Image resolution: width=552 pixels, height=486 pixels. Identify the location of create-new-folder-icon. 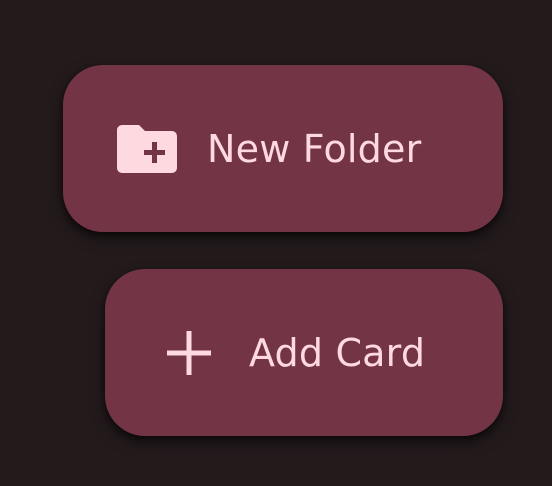
(147, 148).